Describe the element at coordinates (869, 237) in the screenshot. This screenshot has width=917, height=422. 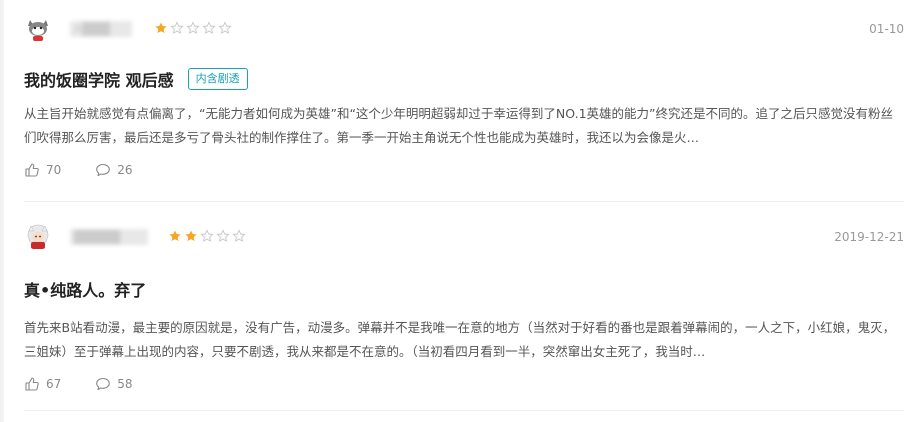
I see `review-date: 2019-12-21` at that location.